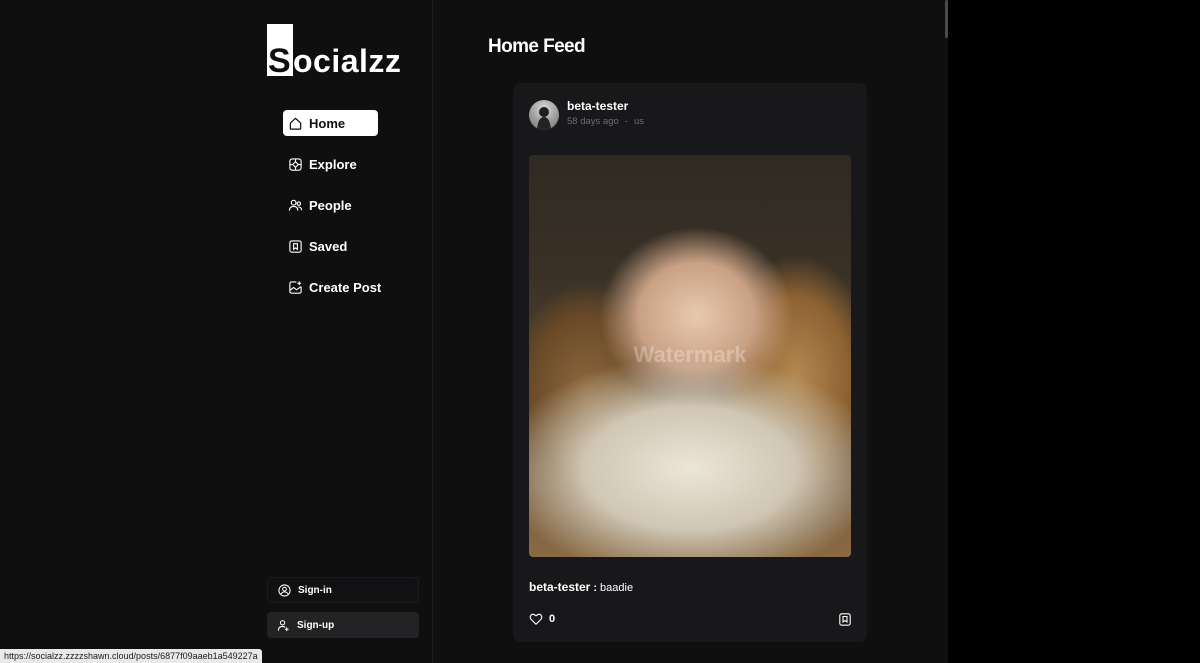  I want to click on sidebar-nav: Home Explore People Saved Create Post, so click(332, 212).